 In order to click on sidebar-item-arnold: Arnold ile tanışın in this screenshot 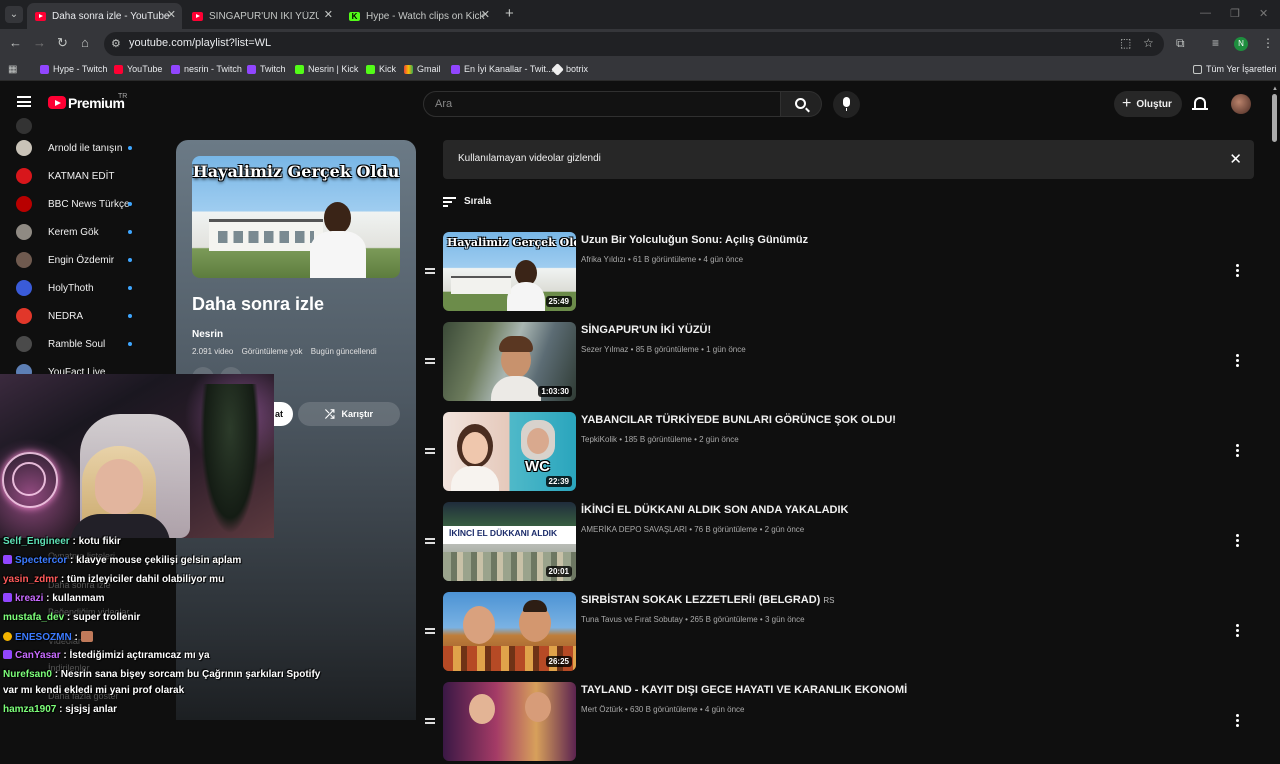, I will do `click(80, 148)`.